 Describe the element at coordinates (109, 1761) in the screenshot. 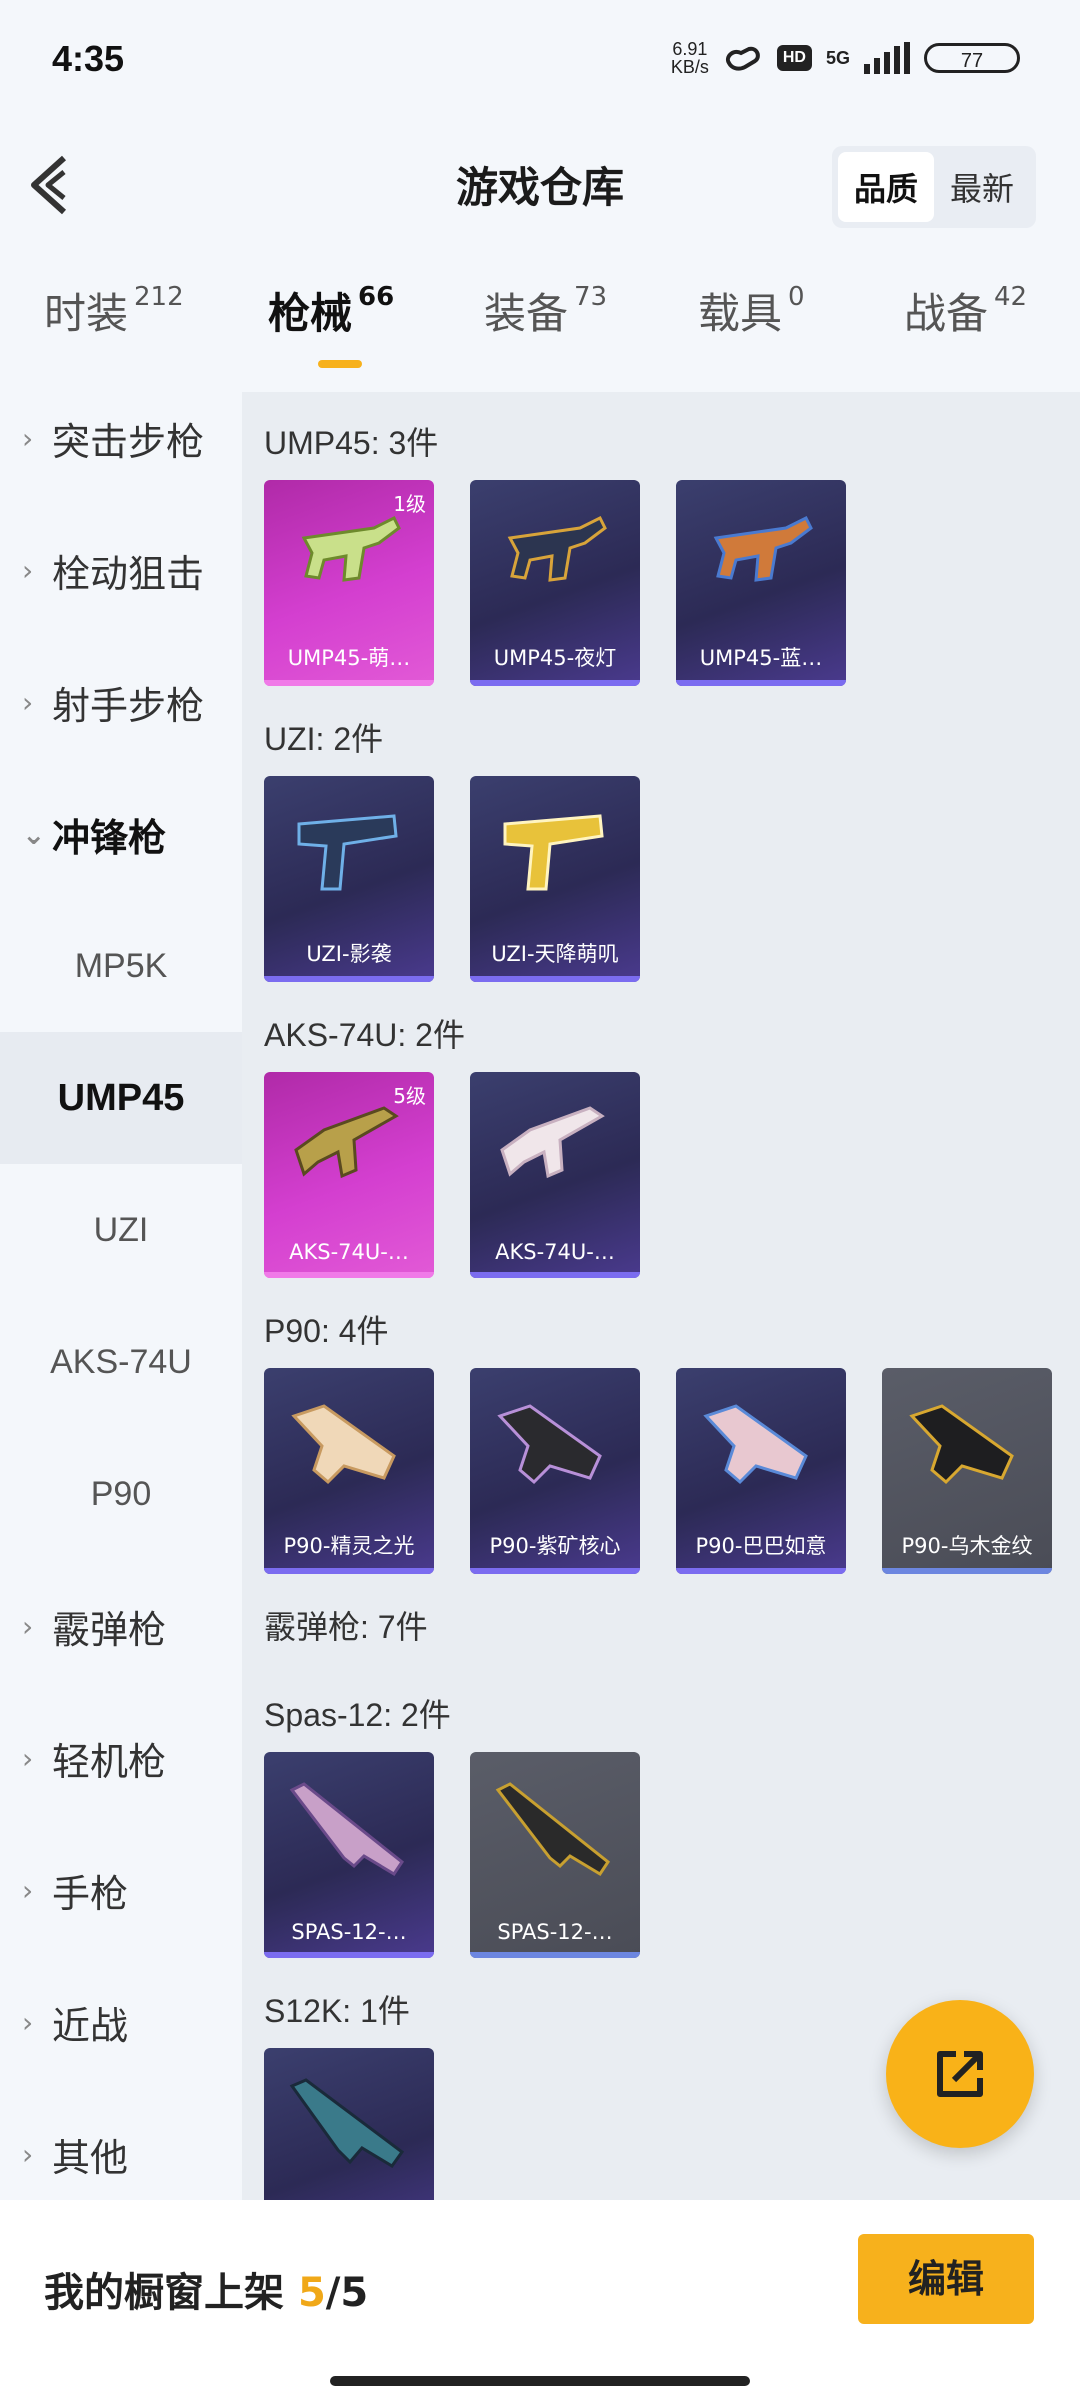

I see `sidebar-item-label: 轻机枪` at that location.